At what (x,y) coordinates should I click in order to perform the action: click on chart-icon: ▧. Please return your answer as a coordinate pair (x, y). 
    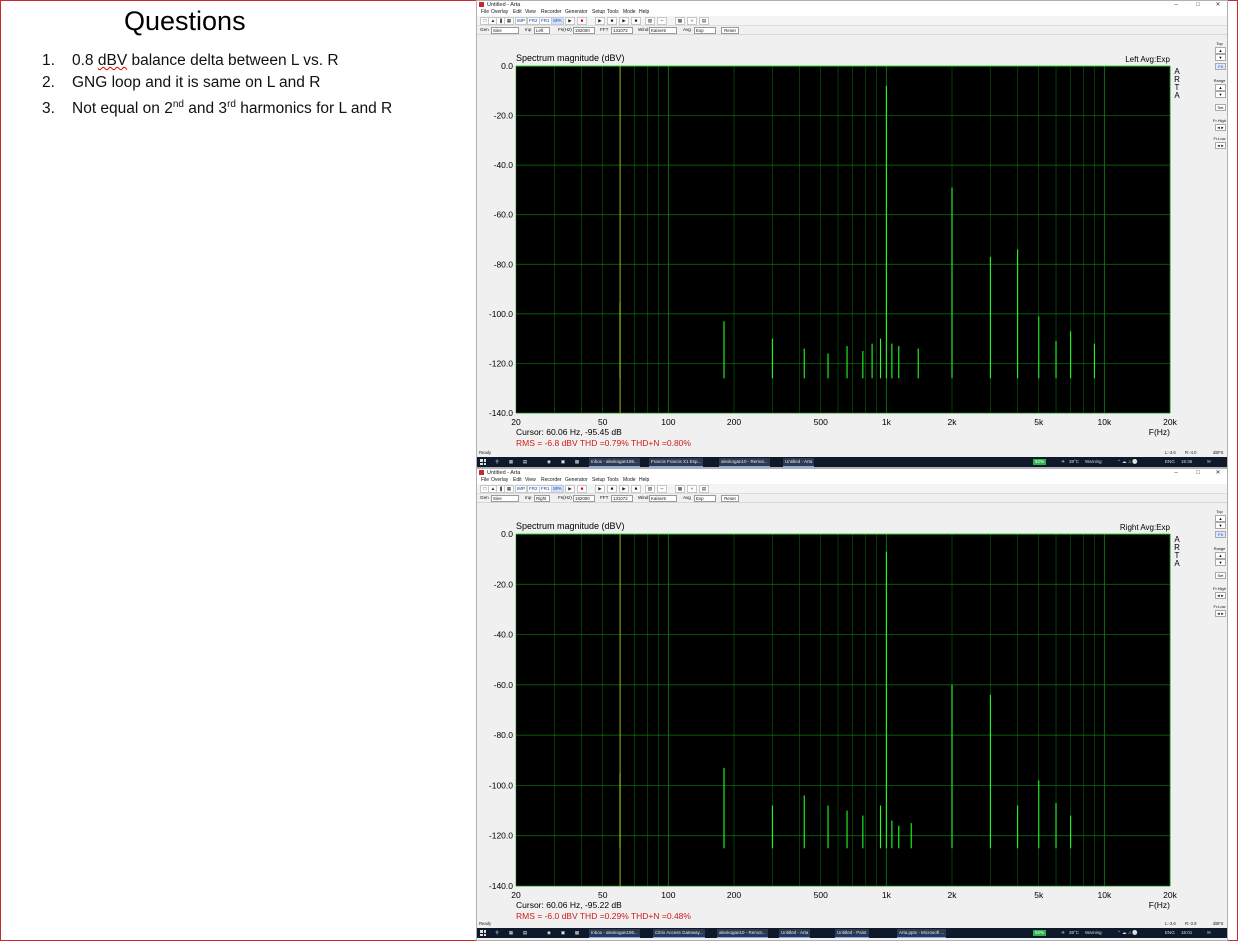
    Looking at the image, I should click on (650, 21).